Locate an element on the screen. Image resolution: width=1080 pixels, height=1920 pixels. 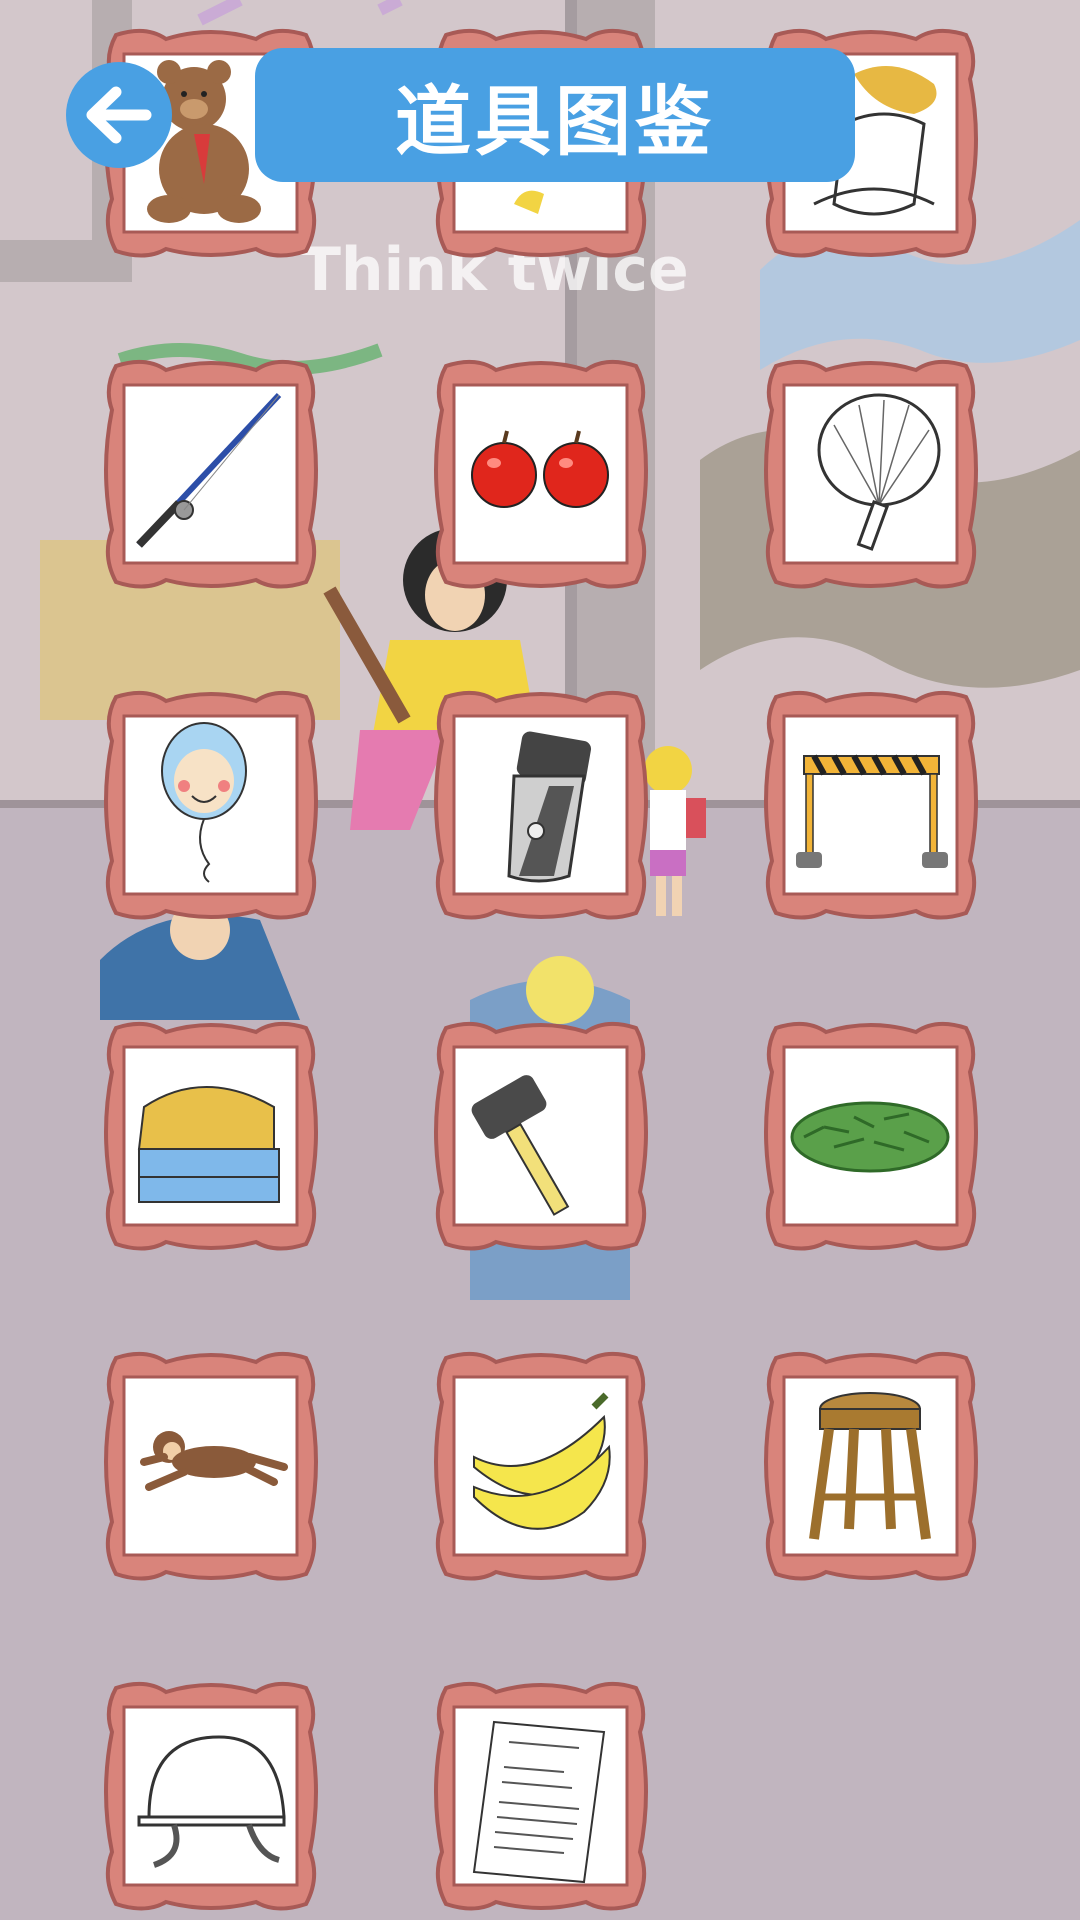
apples-icon is located at coordinates (540, 469).